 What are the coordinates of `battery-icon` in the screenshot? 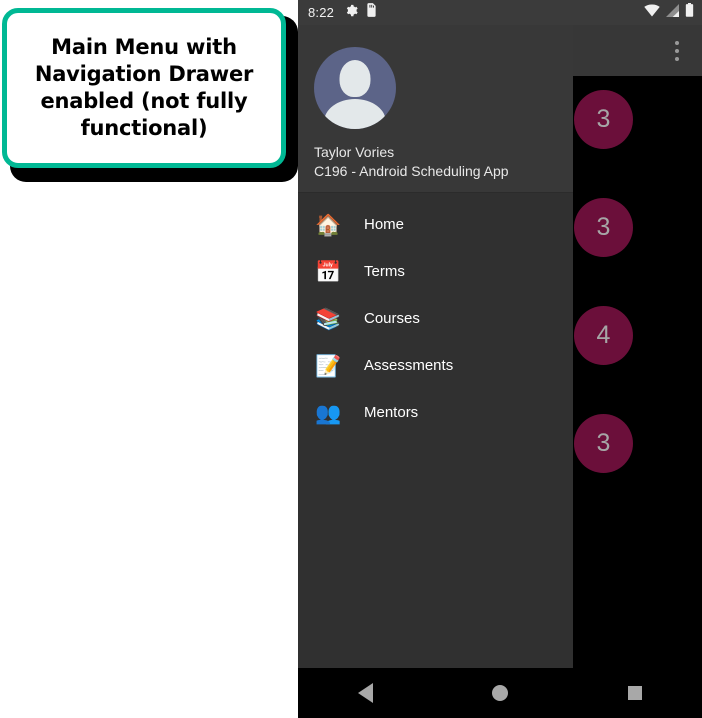 It's located at (689, 12).